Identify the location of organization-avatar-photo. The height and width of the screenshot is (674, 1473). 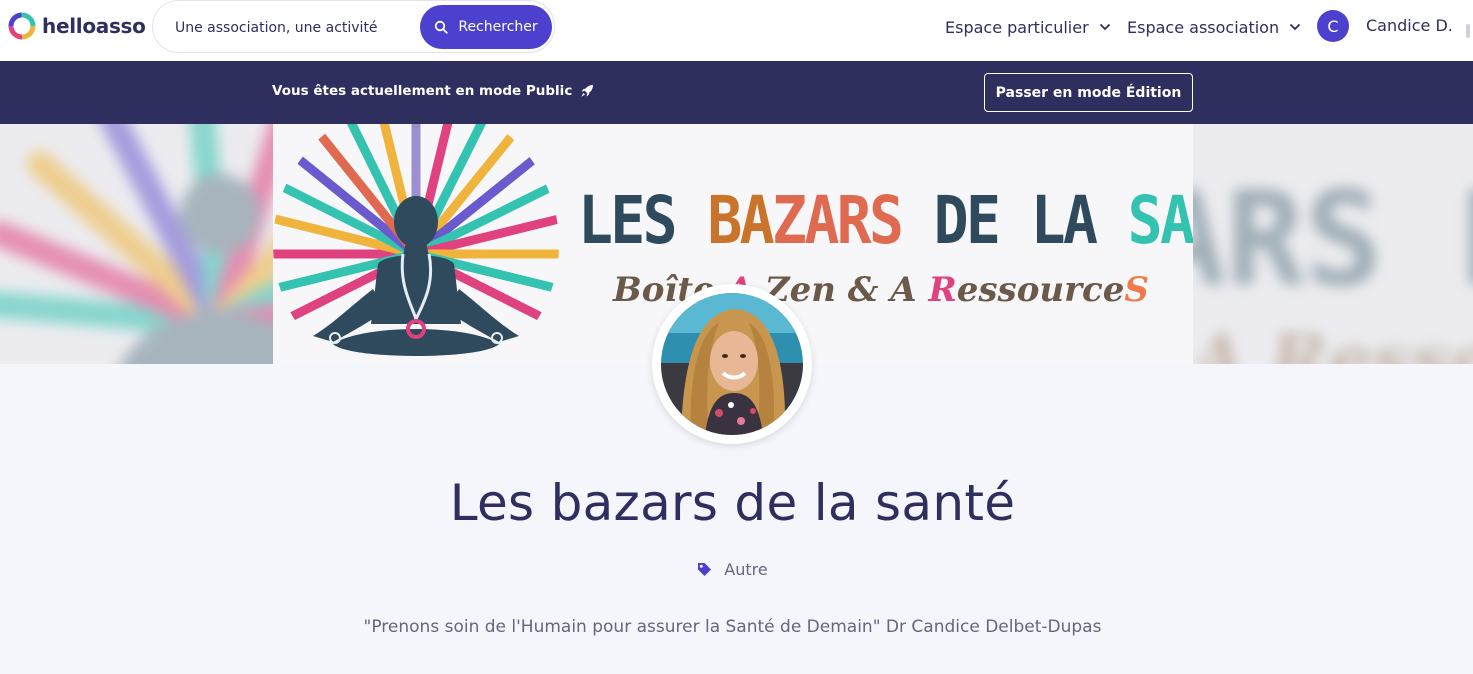
(732, 364).